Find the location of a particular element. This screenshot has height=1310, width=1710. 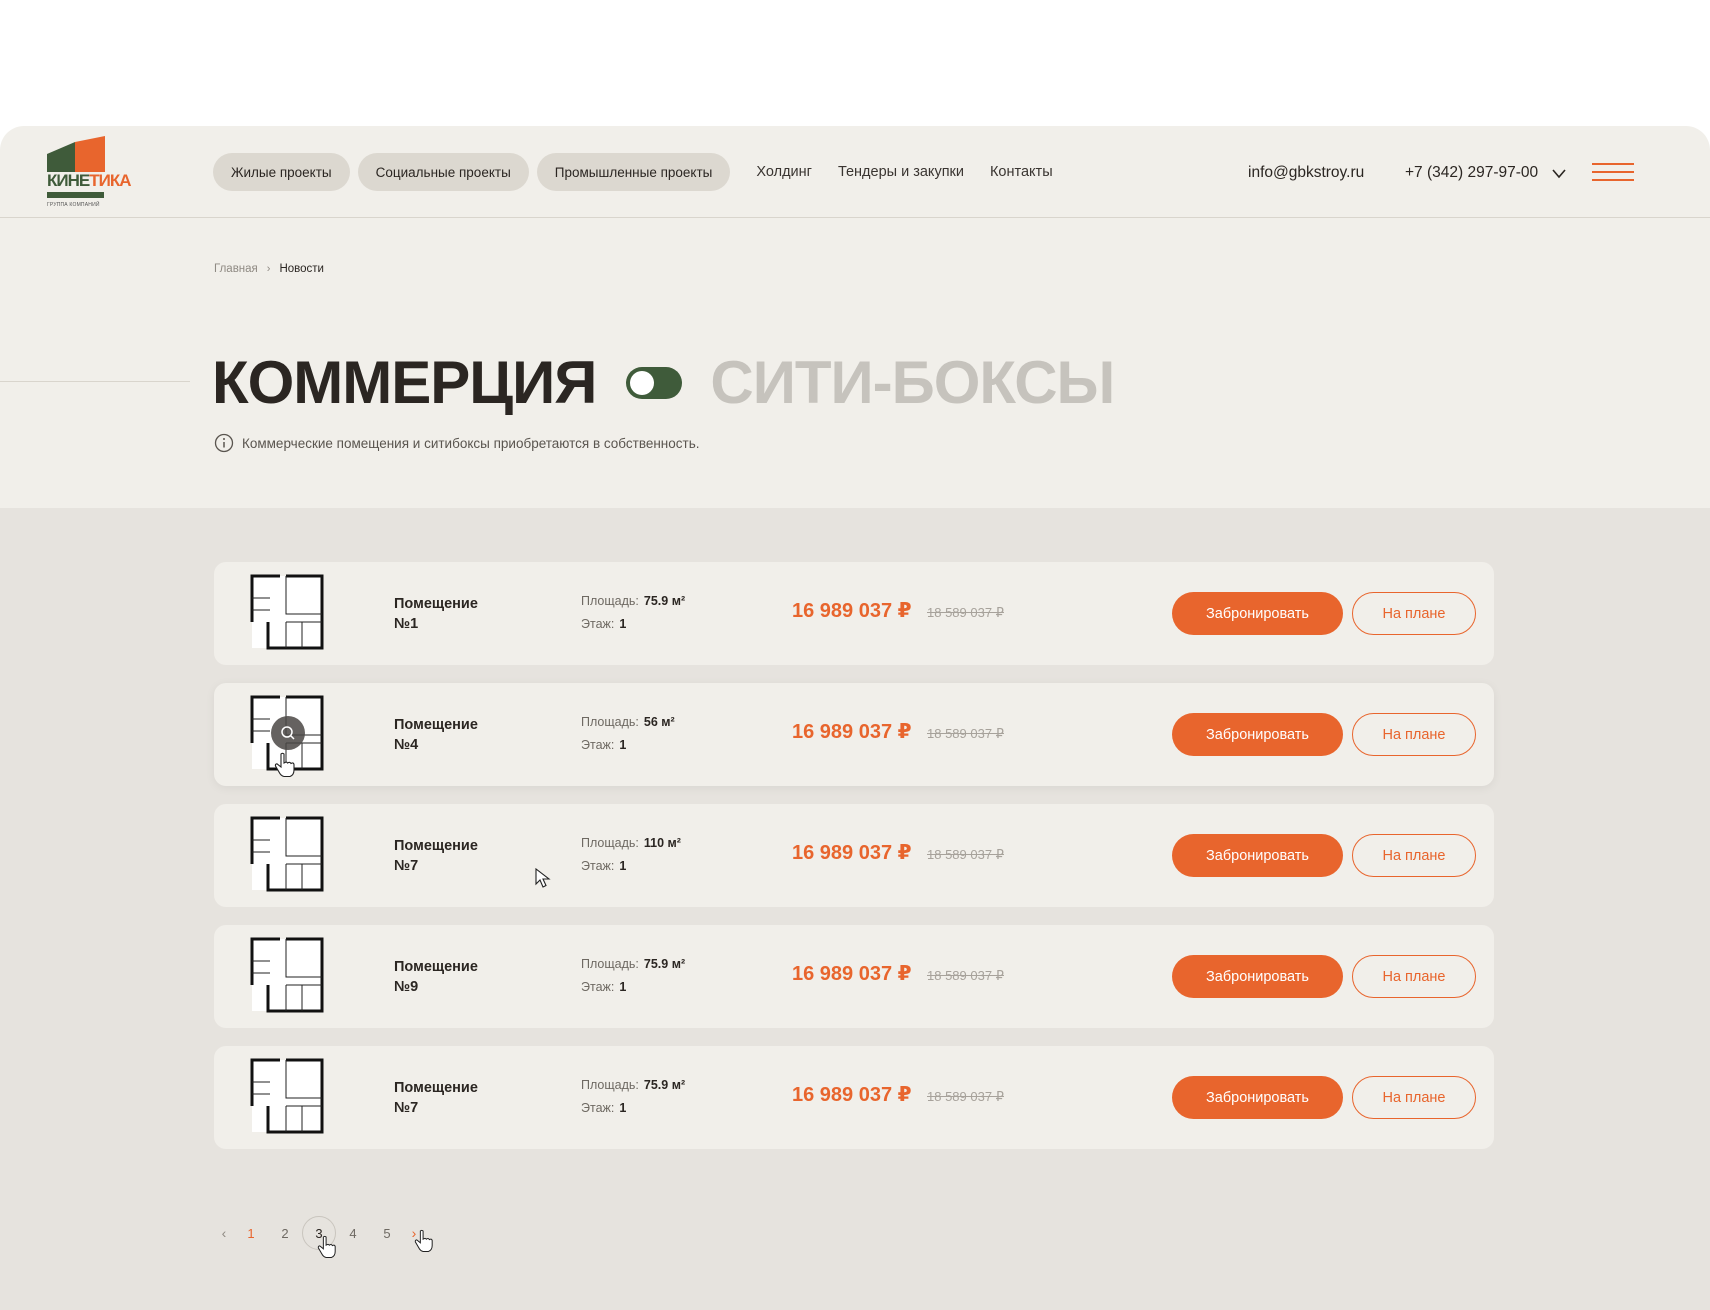

room-name: Помещение №4 is located at coordinates (436, 735).